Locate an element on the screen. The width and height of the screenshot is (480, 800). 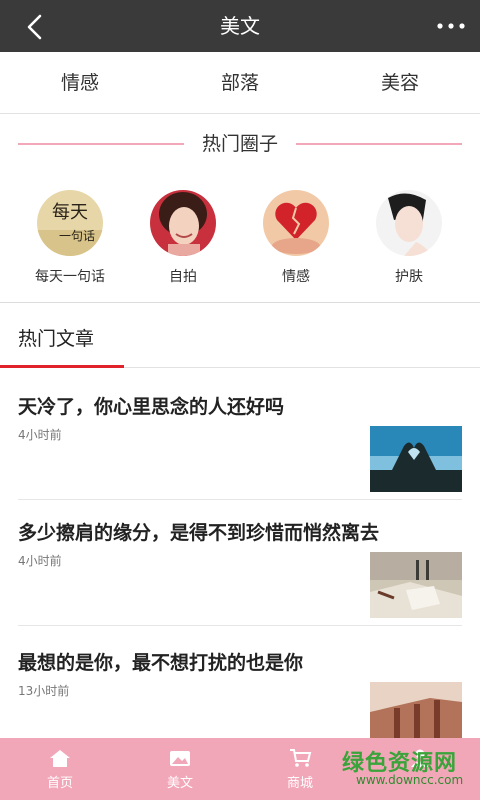
divider-line is located at coordinates (379, 144).